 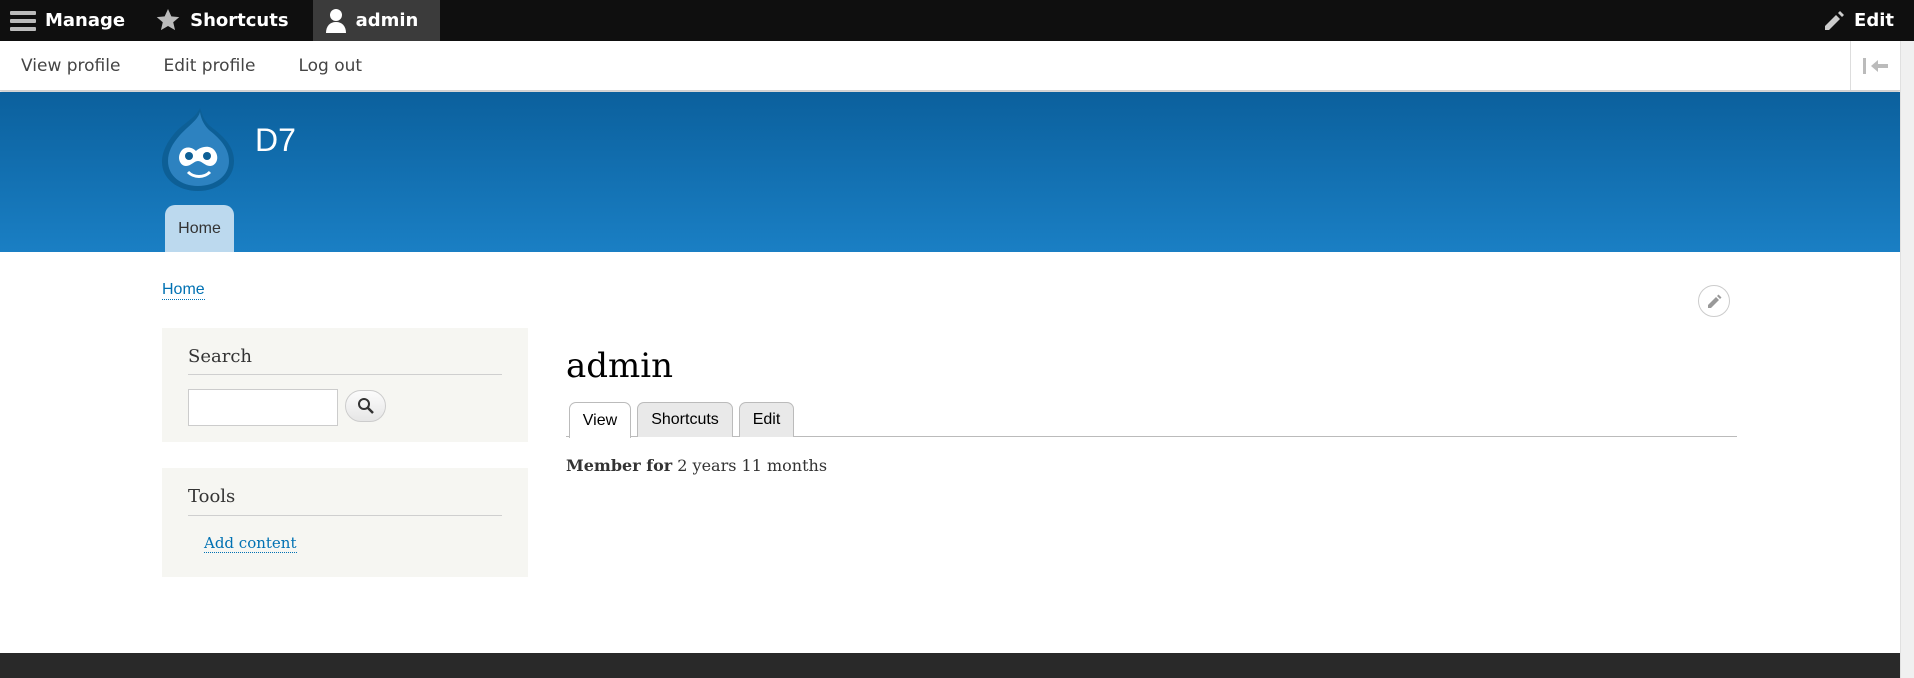 What do you see at coordinates (23, 20) in the screenshot?
I see `menu-icon` at bounding box center [23, 20].